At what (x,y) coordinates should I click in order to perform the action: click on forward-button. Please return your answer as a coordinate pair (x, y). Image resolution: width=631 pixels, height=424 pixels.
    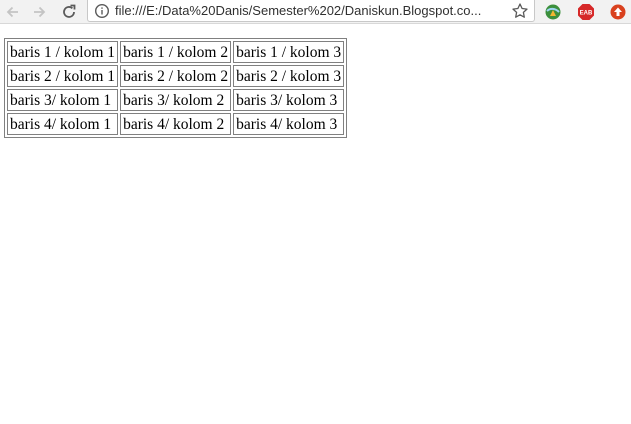
    Looking at the image, I should click on (39, 12).